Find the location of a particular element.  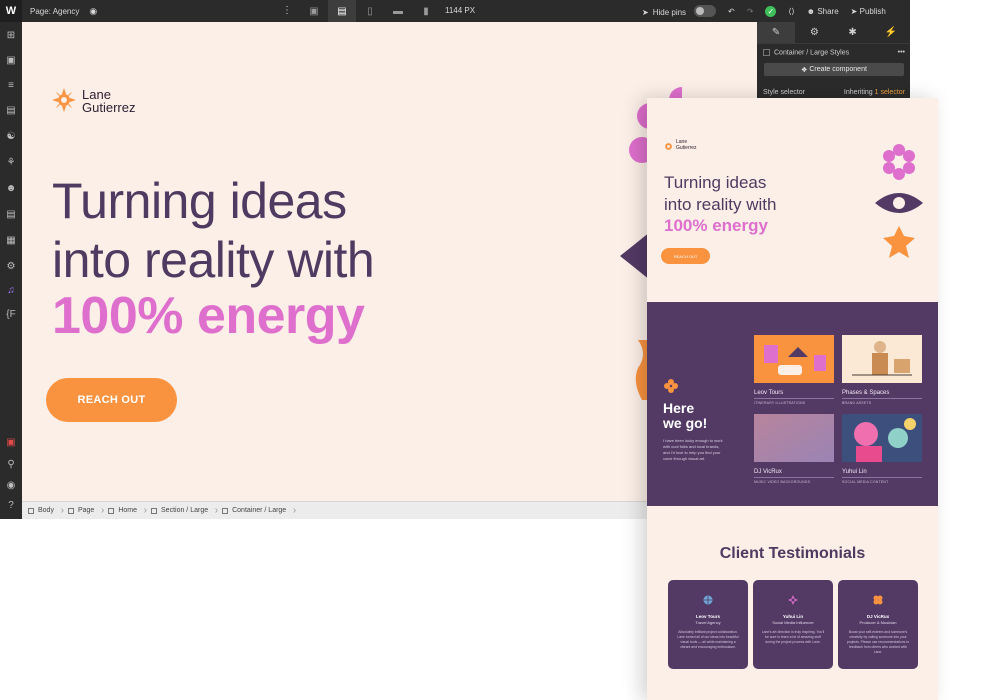

code-icon: ⟨⟩ is located at coordinates (791, 11).